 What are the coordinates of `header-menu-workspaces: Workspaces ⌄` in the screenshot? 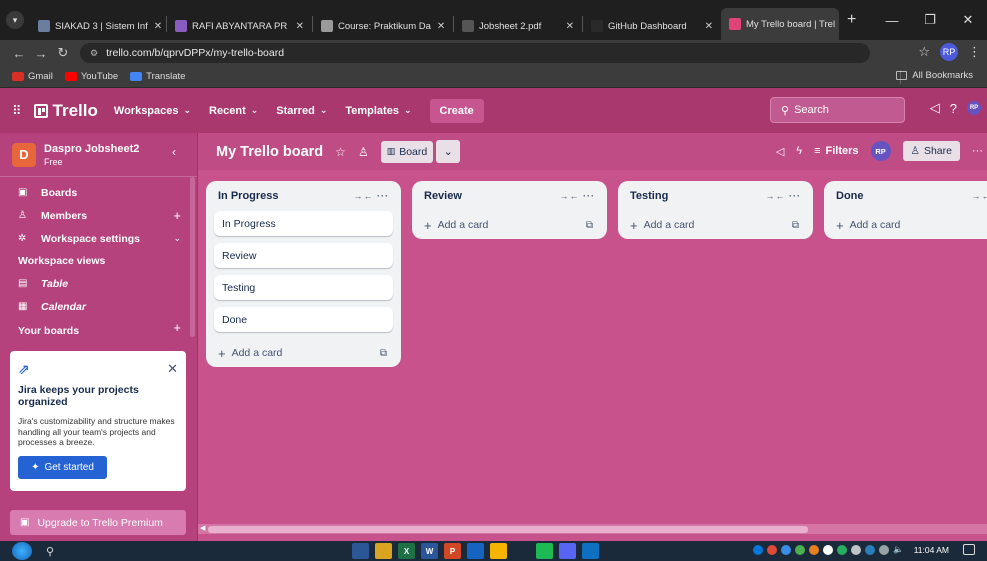 It's located at (152, 111).